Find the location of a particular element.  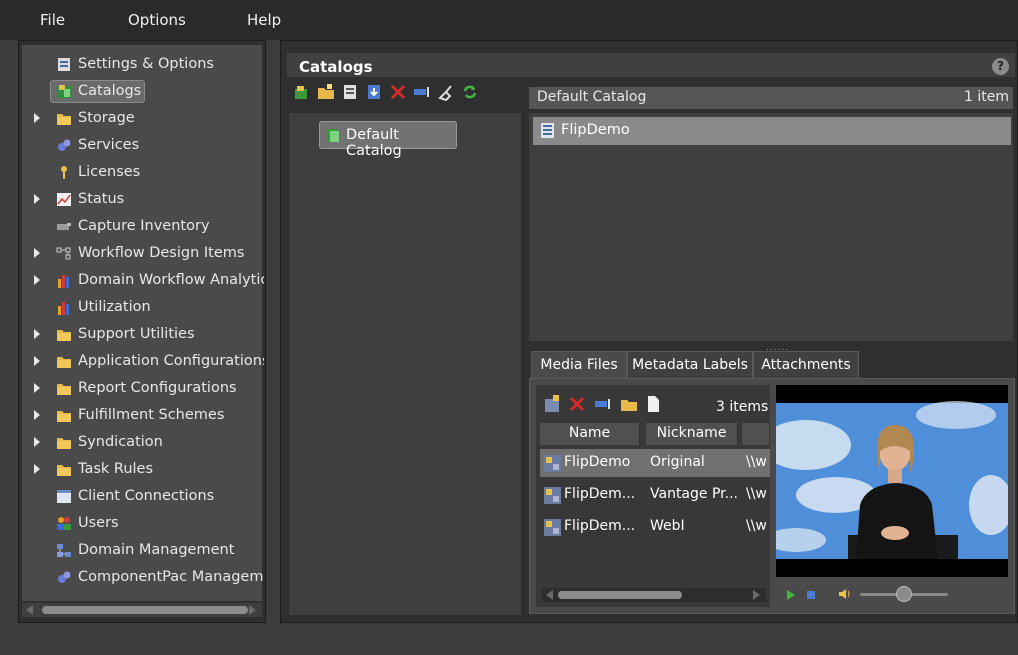

page-title: Catalogs is located at coordinates (336, 67).